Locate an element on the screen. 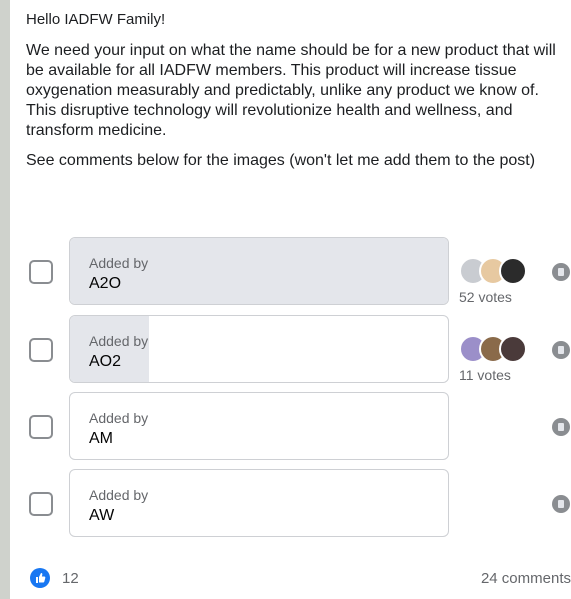  poll-option-box: Added by AW is located at coordinates (259, 503).